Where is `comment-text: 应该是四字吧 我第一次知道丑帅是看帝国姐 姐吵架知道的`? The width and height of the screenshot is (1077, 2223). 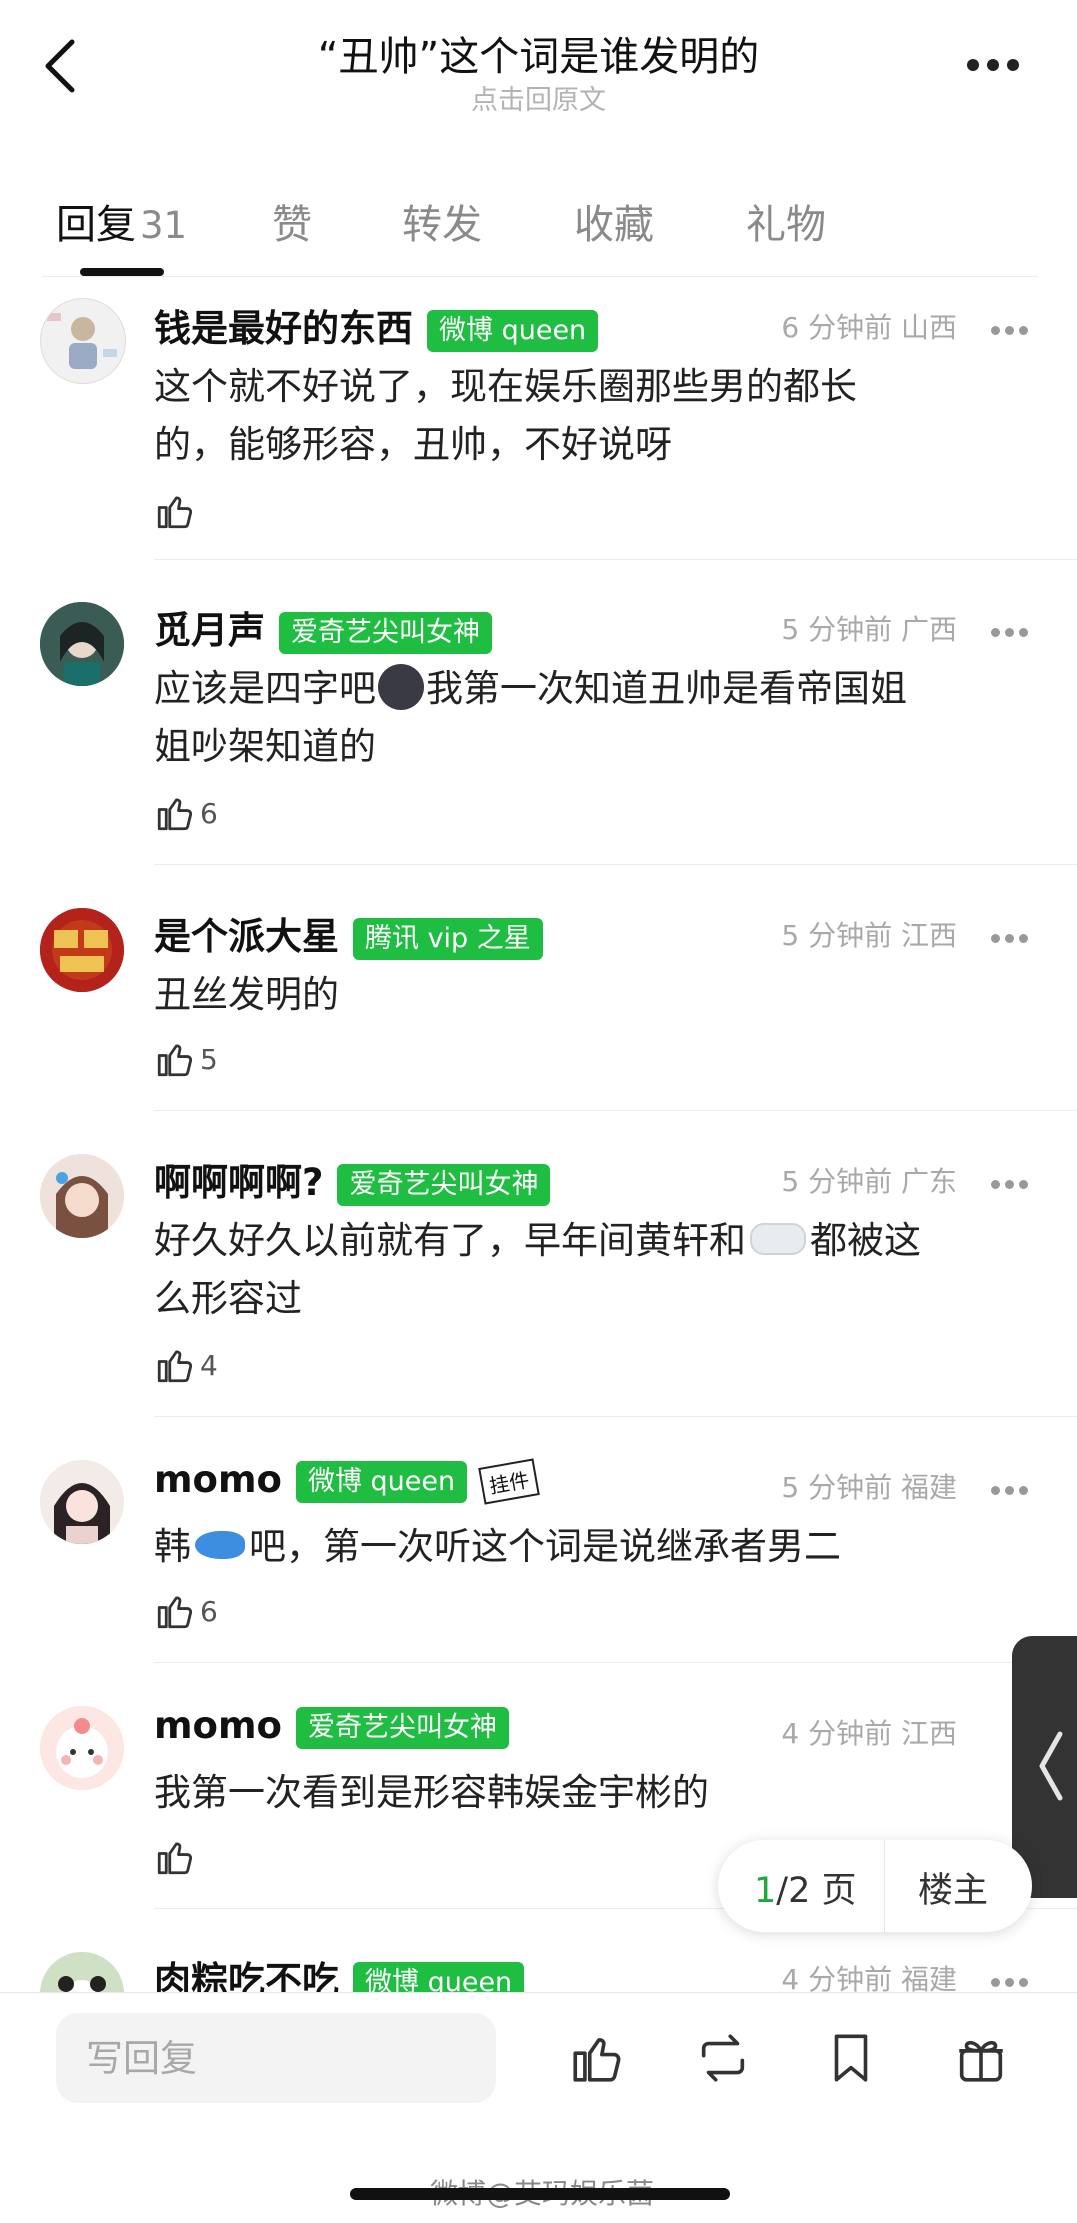
comment-text: 应该是四字吧 我第一次知道丑帅是看帝国姐 姐吵架知道的 is located at coordinates (589, 718).